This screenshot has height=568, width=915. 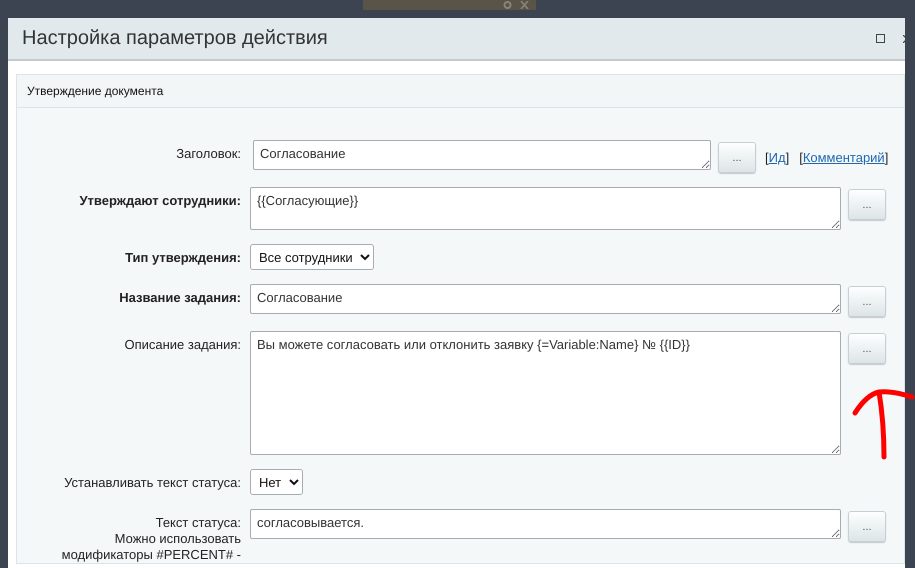 What do you see at coordinates (198, 523) in the screenshot?
I see `field-label: Текст статуса:` at bounding box center [198, 523].